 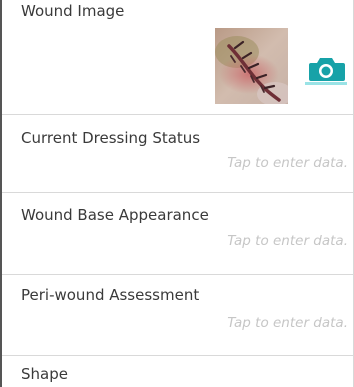 What do you see at coordinates (287, 241) in the screenshot?
I see `wound-base-appearance-hint: Tap to enter data.` at bounding box center [287, 241].